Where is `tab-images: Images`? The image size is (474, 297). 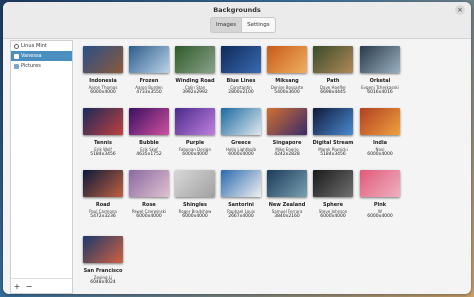 tab-images: Images is located at coordinates (226, 25).